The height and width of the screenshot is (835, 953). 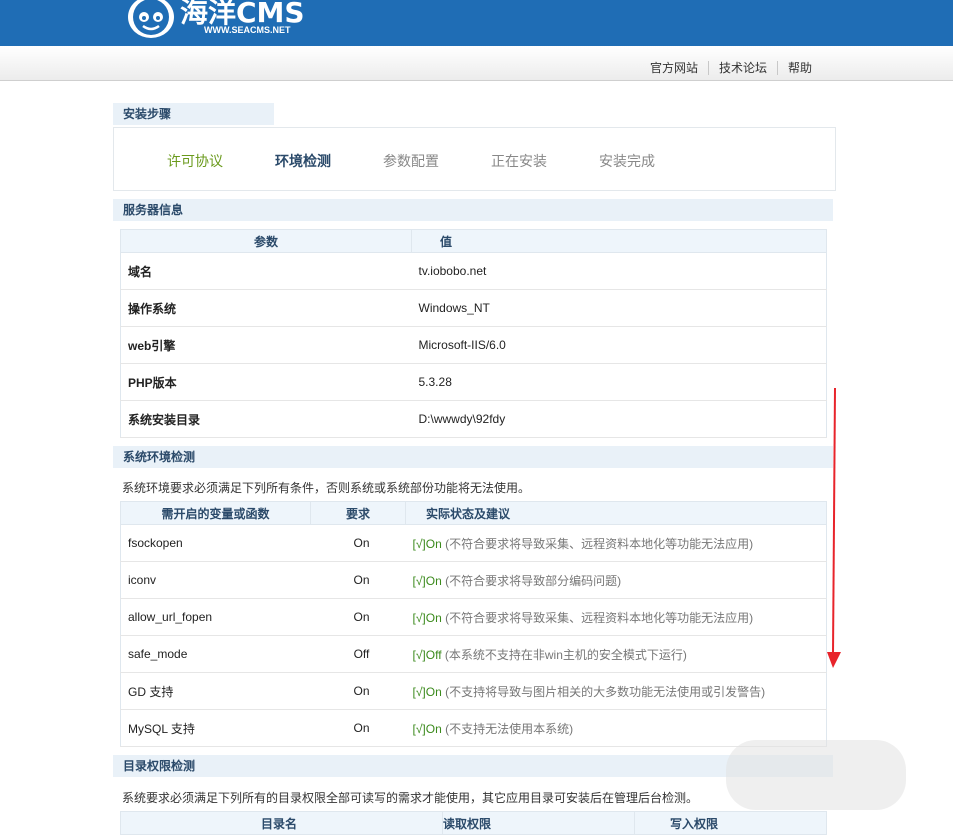 I want to click on table-header-row: 目录名 读取权限 写入权限, so click(x=473, y=823).